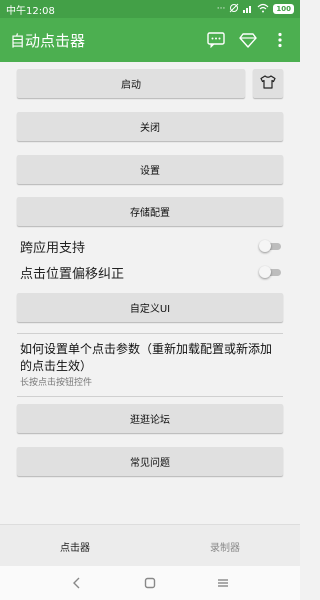 This screenshot has width=320, height=600. Describe the element at coordinates (72, 274) in the screenshot. I see `click-offset-label: 点击位置偏移纠正` at that location.